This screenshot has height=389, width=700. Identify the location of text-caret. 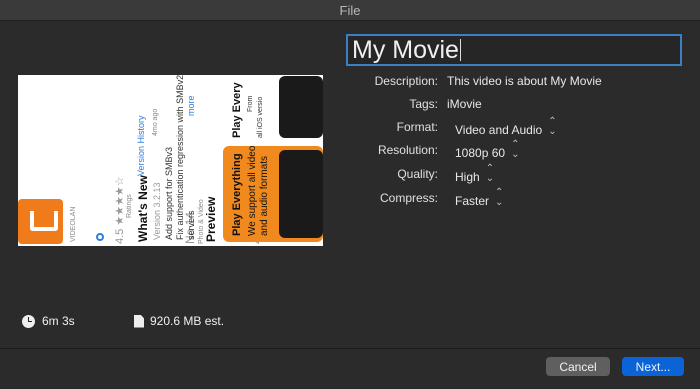
(460, 50).